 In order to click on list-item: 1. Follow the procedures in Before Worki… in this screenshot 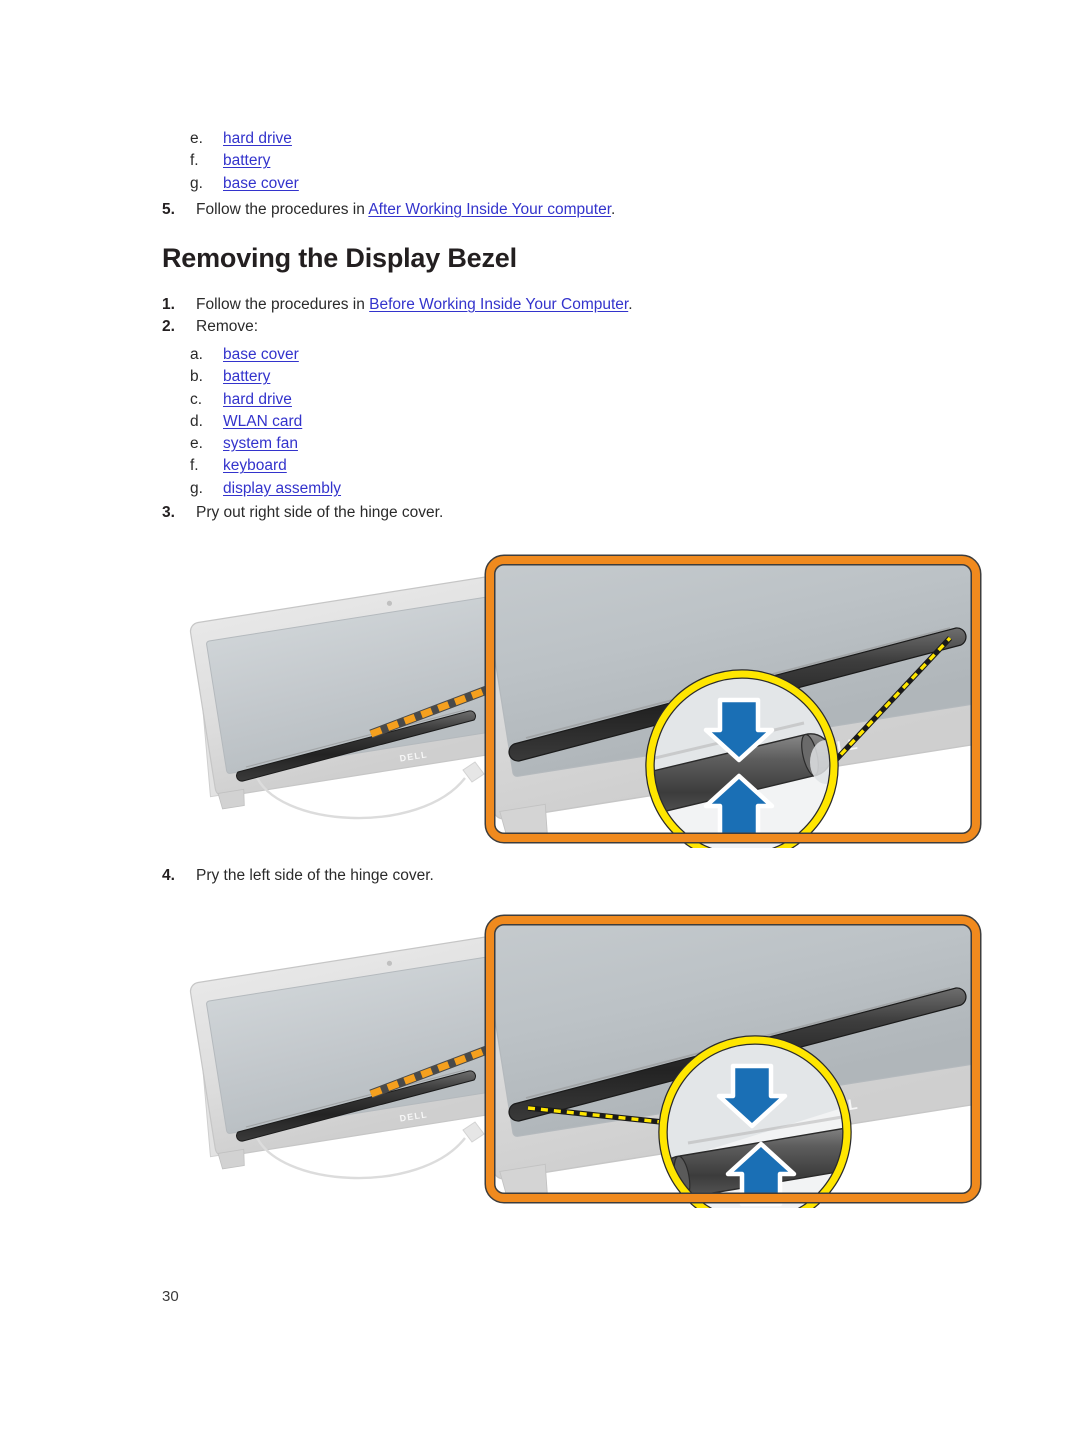, I will do `click(540, 305)`.